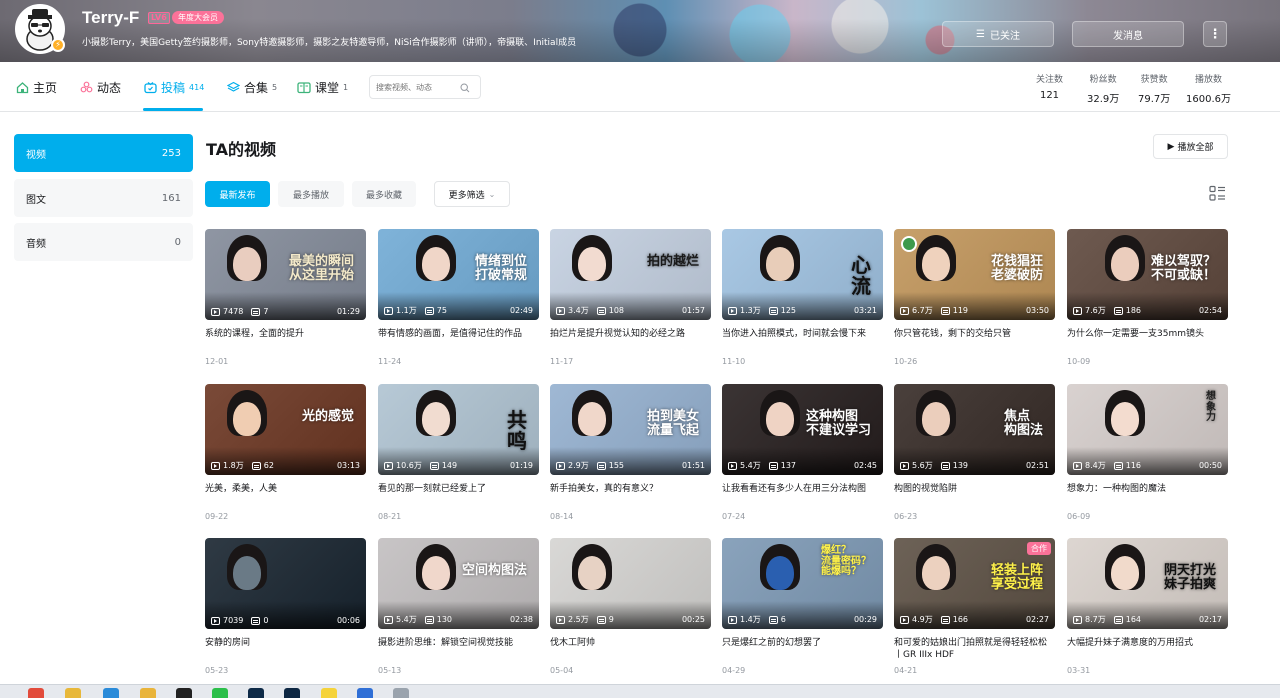 Image resolution: width=1280 pixels, height=698 pixels. Describe the element at coordinates (251, 87) in the screenshot. I see `tab-collections: 合集 5` at that location.